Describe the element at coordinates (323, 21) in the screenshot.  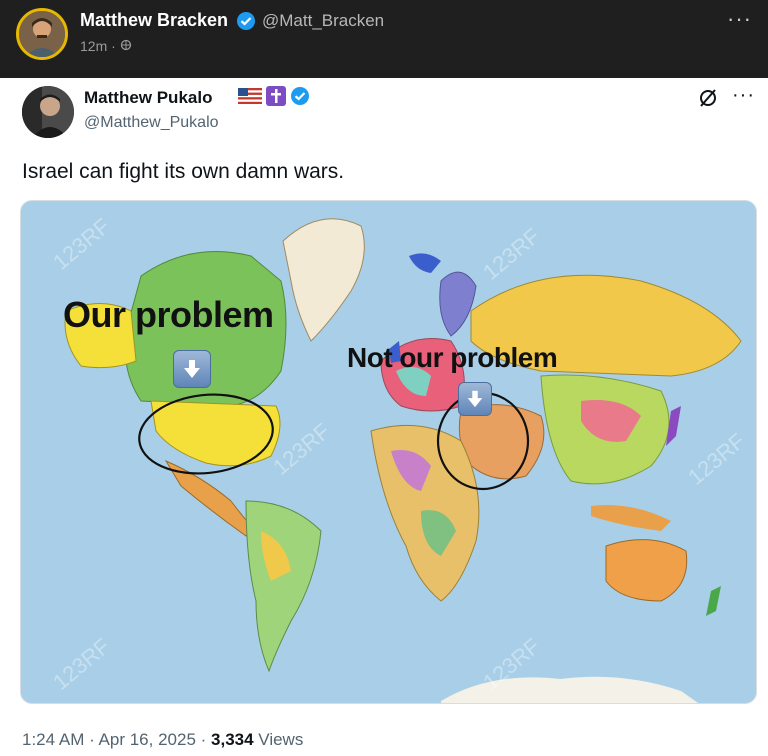
I see `outer-author-handle: @Matt_Bracken` at that location.